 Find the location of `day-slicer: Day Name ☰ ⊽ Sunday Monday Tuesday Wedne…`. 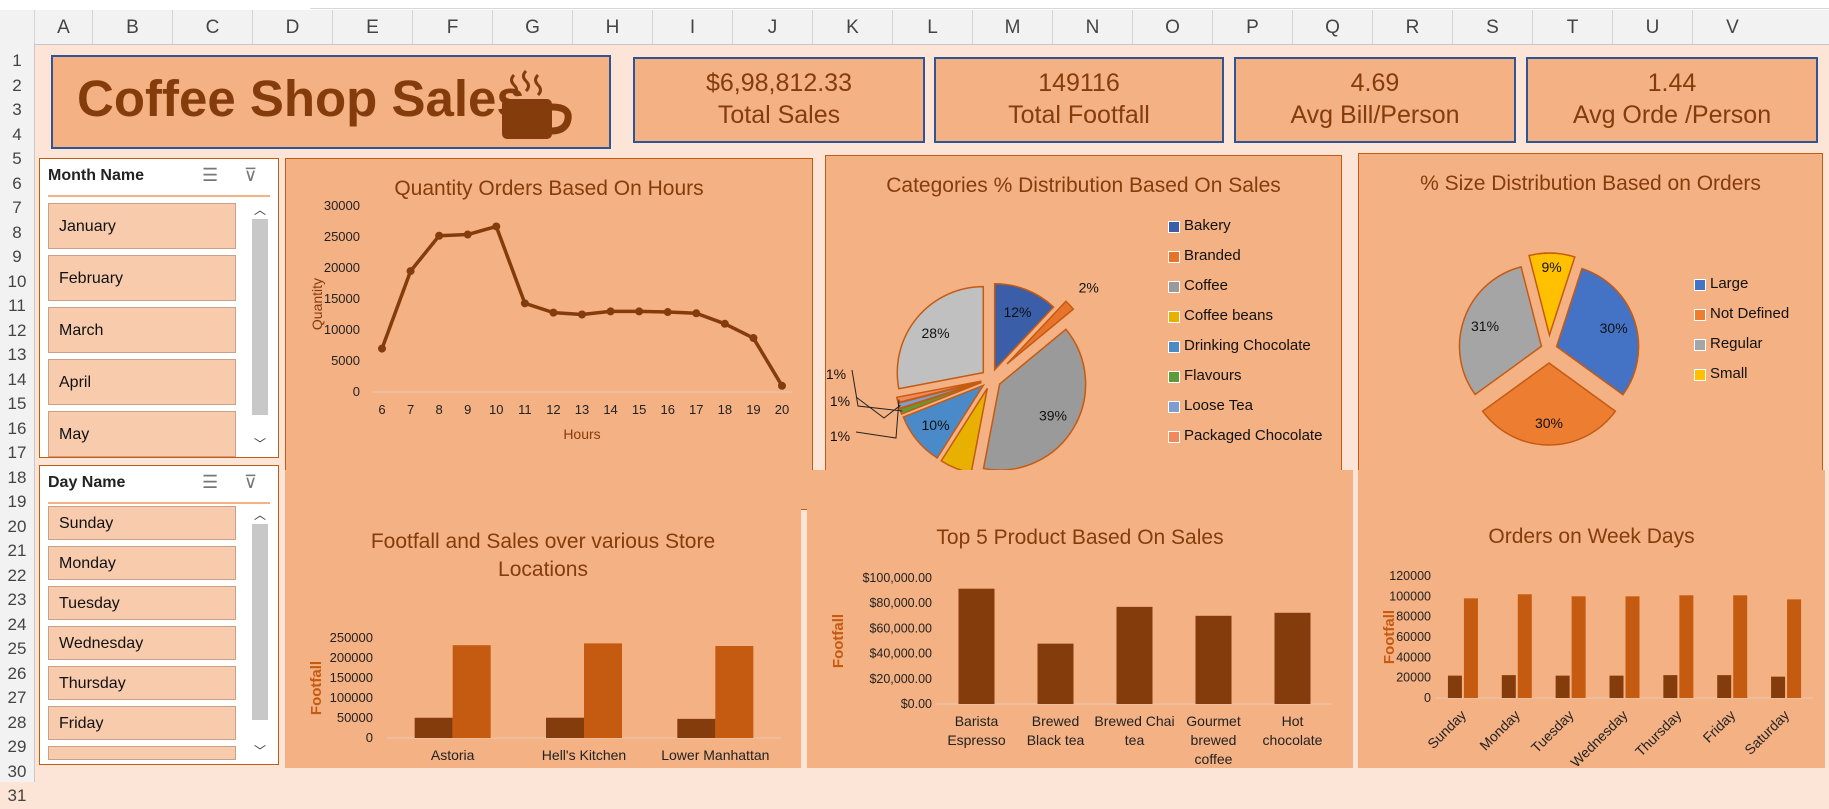

day-slicer: Day Name ☰ ⊽ Sunday Monday Tuesday Wedne… is located at coordinates (159, 615).